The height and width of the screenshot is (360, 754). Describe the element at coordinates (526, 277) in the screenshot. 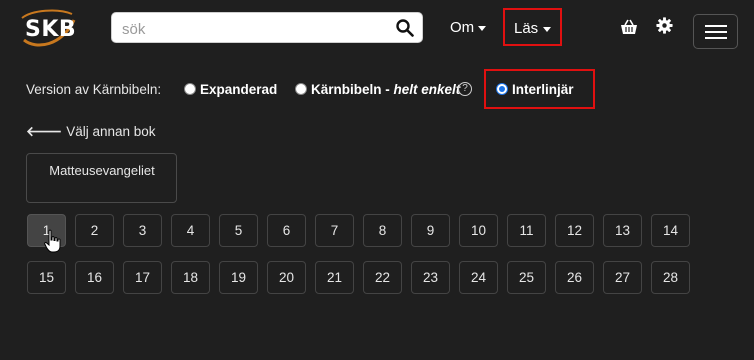

I see `chapter-button: 25` at that location.